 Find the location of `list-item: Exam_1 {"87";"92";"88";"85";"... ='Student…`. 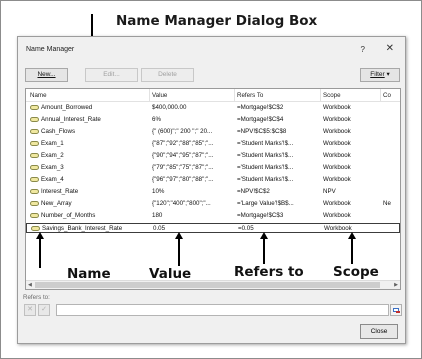

list-item: Exam_1 {"87";"92";"88";"85";"... ='Student… is located at coordinates (213, 144).